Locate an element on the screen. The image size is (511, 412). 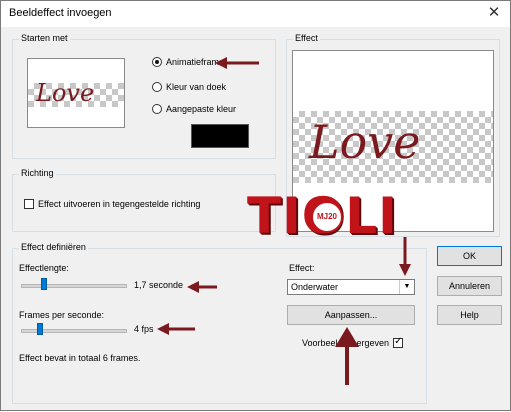
fps-value: 4 fps is located at coordinates (144, 329).